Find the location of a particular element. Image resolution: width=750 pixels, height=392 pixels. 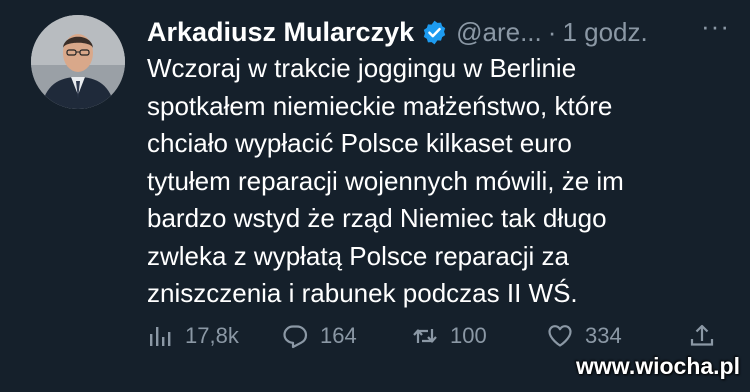

share-icon is located at coordinates (702, 335).